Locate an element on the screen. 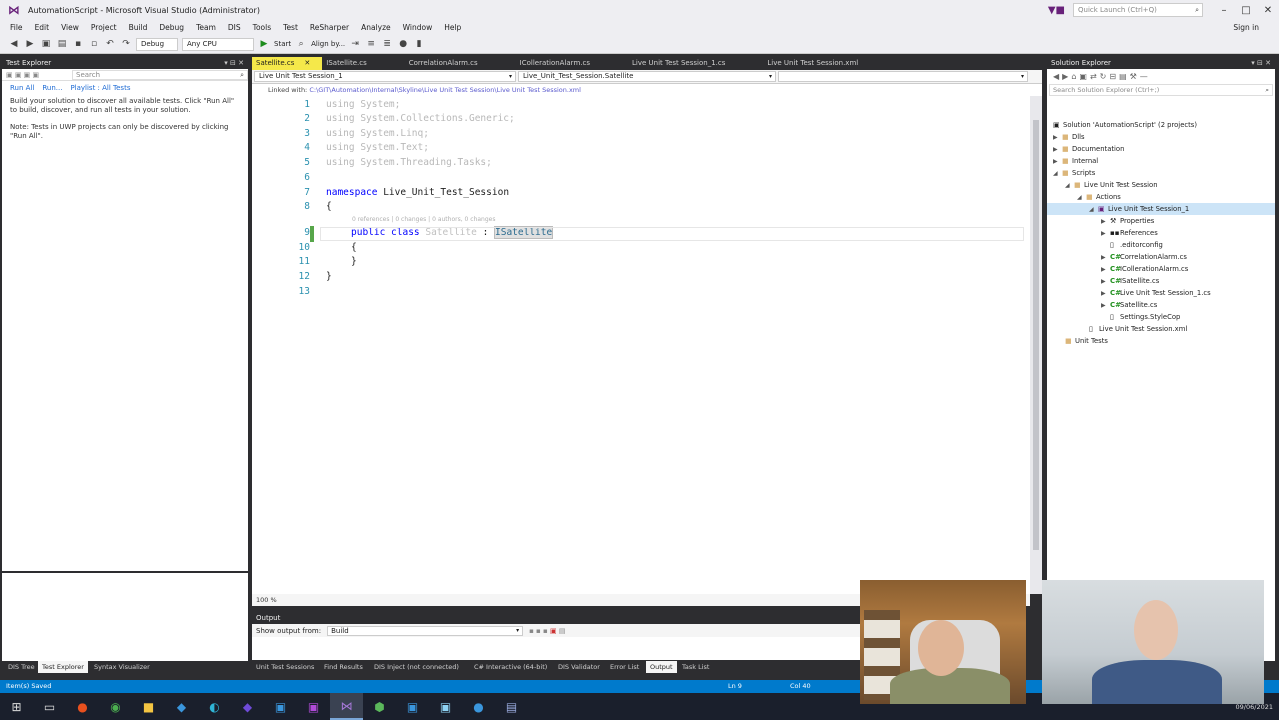 This screenshot has height=720, width=1279. step-icon: ⇥ is located at coordinates (355, 44).